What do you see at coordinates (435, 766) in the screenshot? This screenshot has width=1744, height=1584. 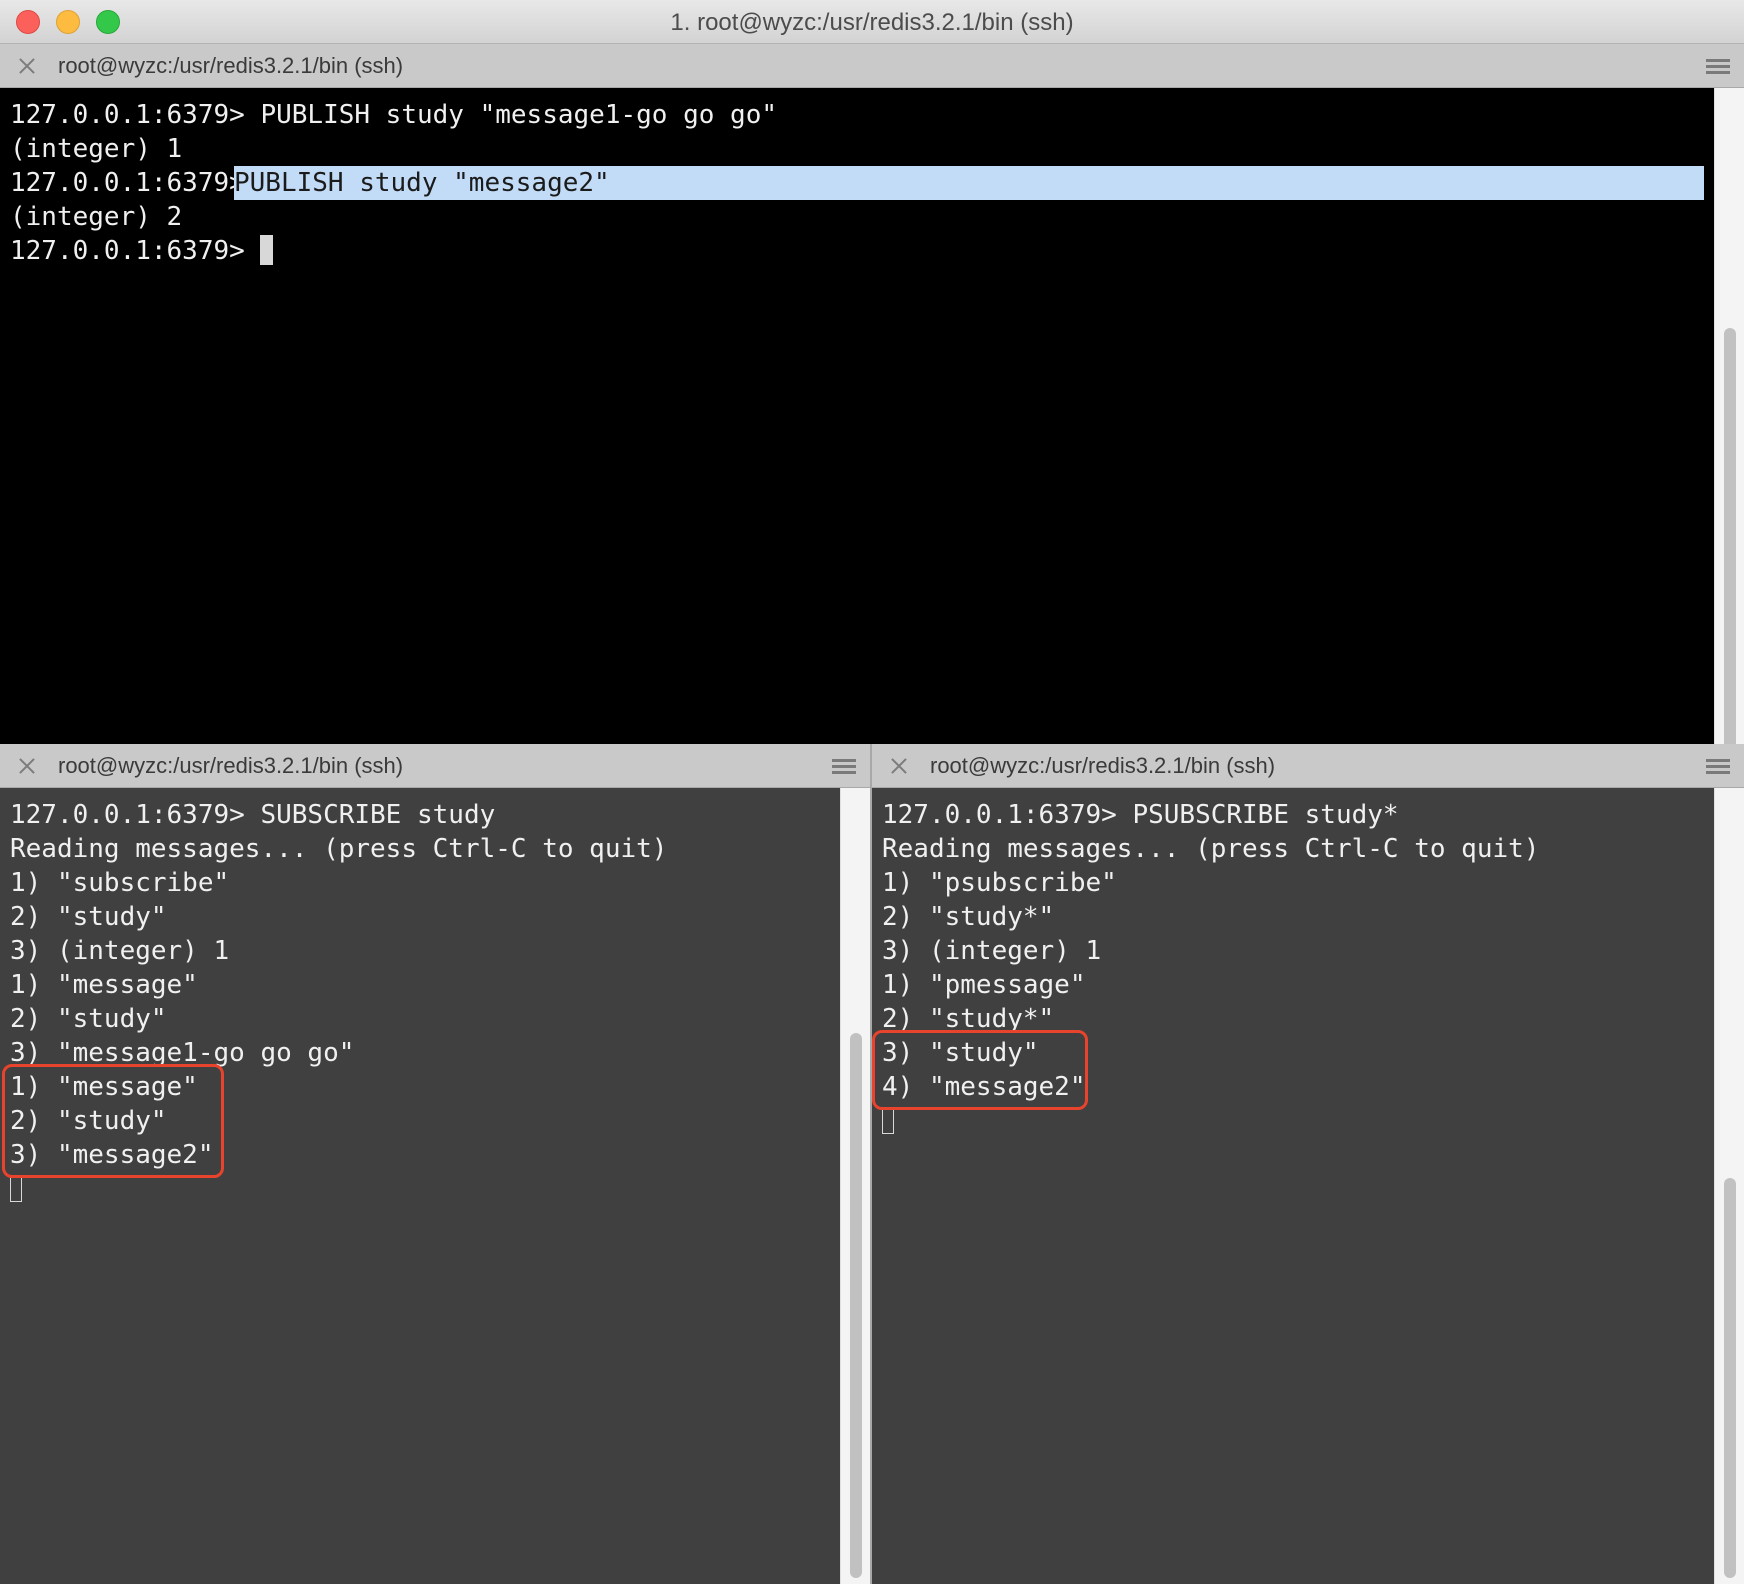 I see `pane-header-bottom-left: root@wyzc:/usr/redis3.2.1/bin (ssh)` at bounding box center [435, 766].